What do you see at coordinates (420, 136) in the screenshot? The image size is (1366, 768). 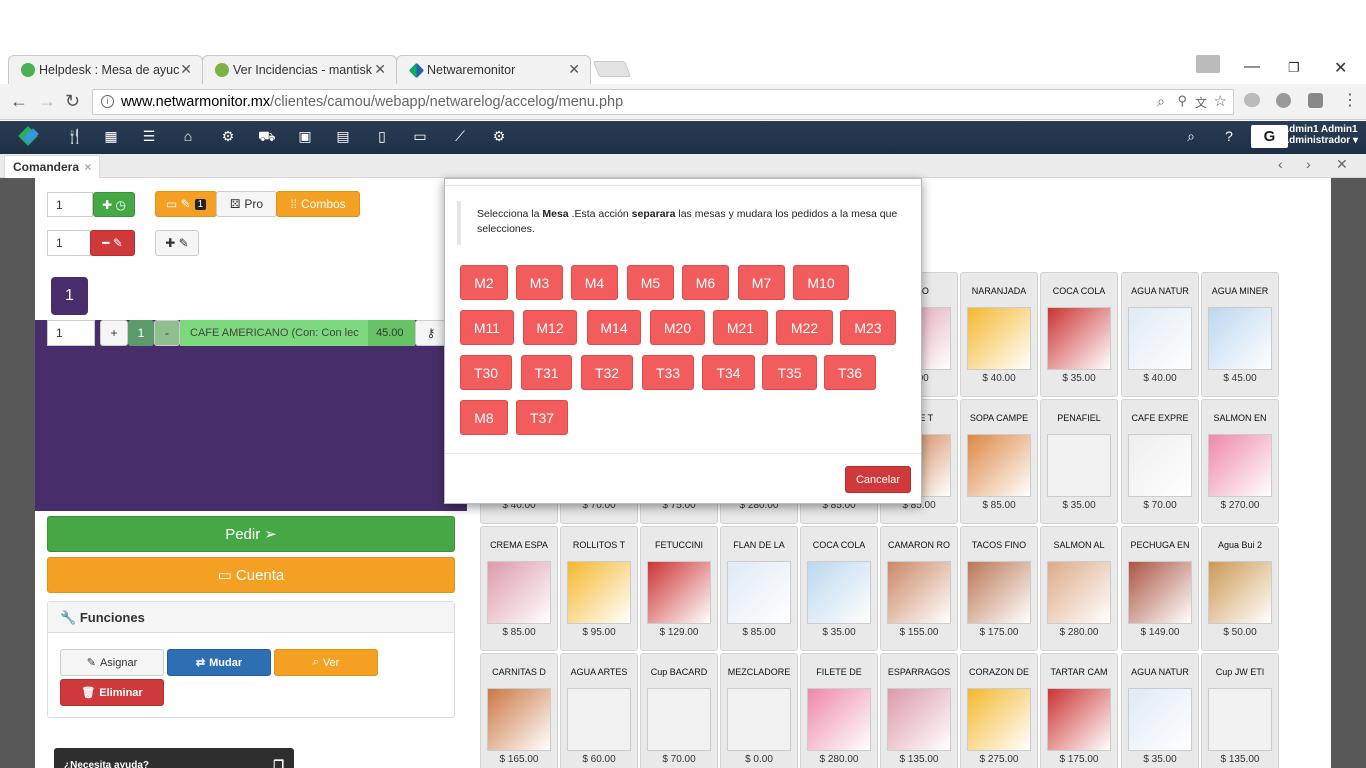 I see `folder-open-icon: ▭` at bounding box center [420, 136].